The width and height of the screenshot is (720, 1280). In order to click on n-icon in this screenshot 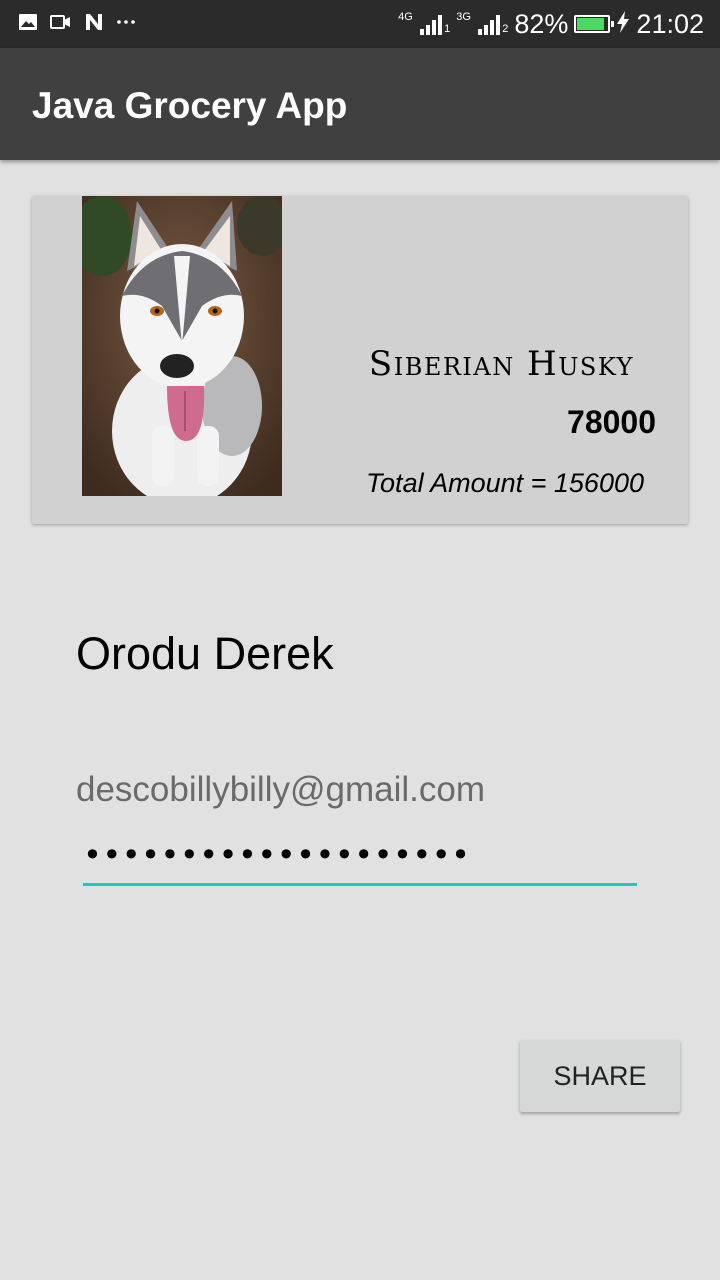, I will do `click(94, 24)`.